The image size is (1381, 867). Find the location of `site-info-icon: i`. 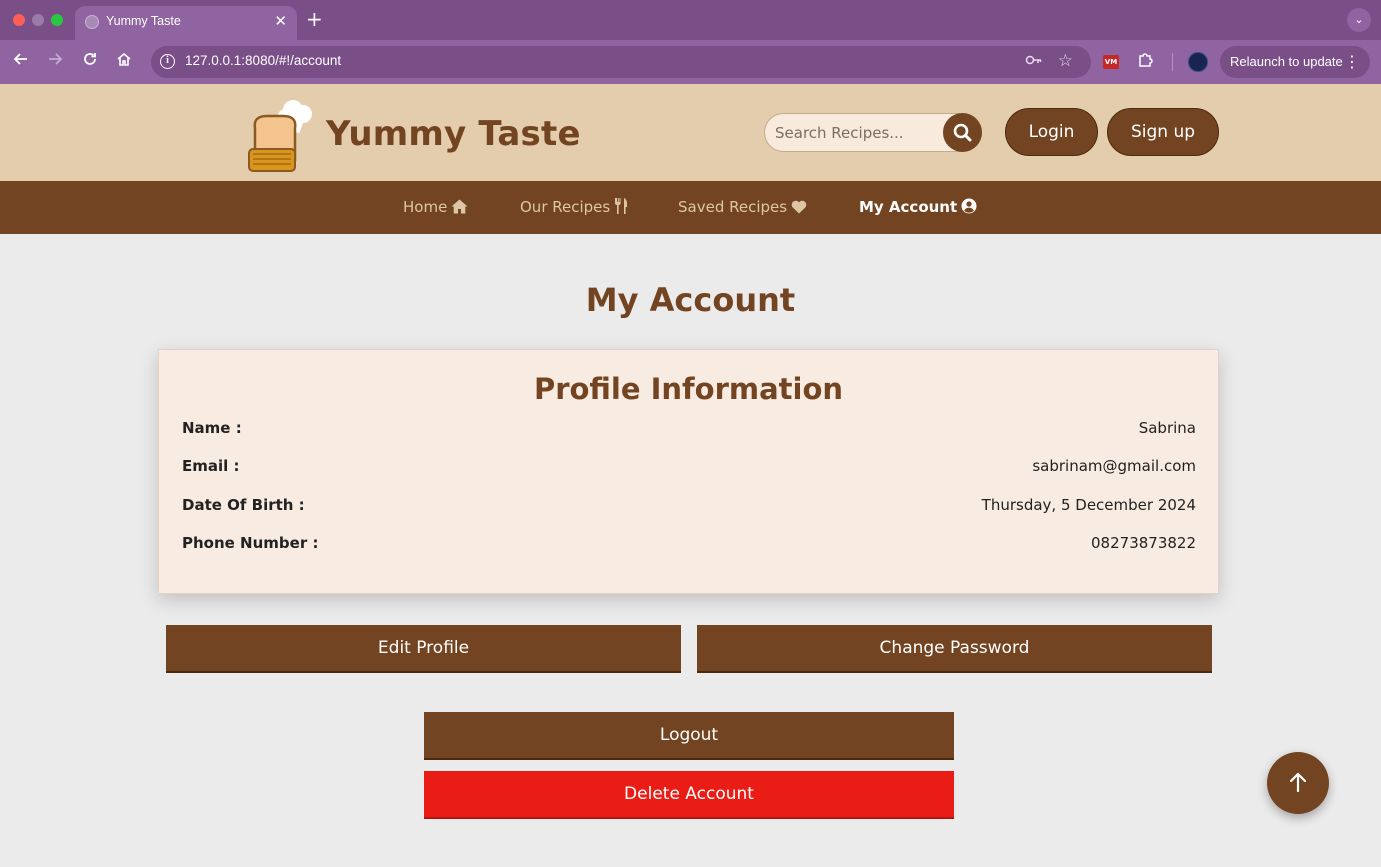

site-info-icon: i is located at coordinates (167, 61).